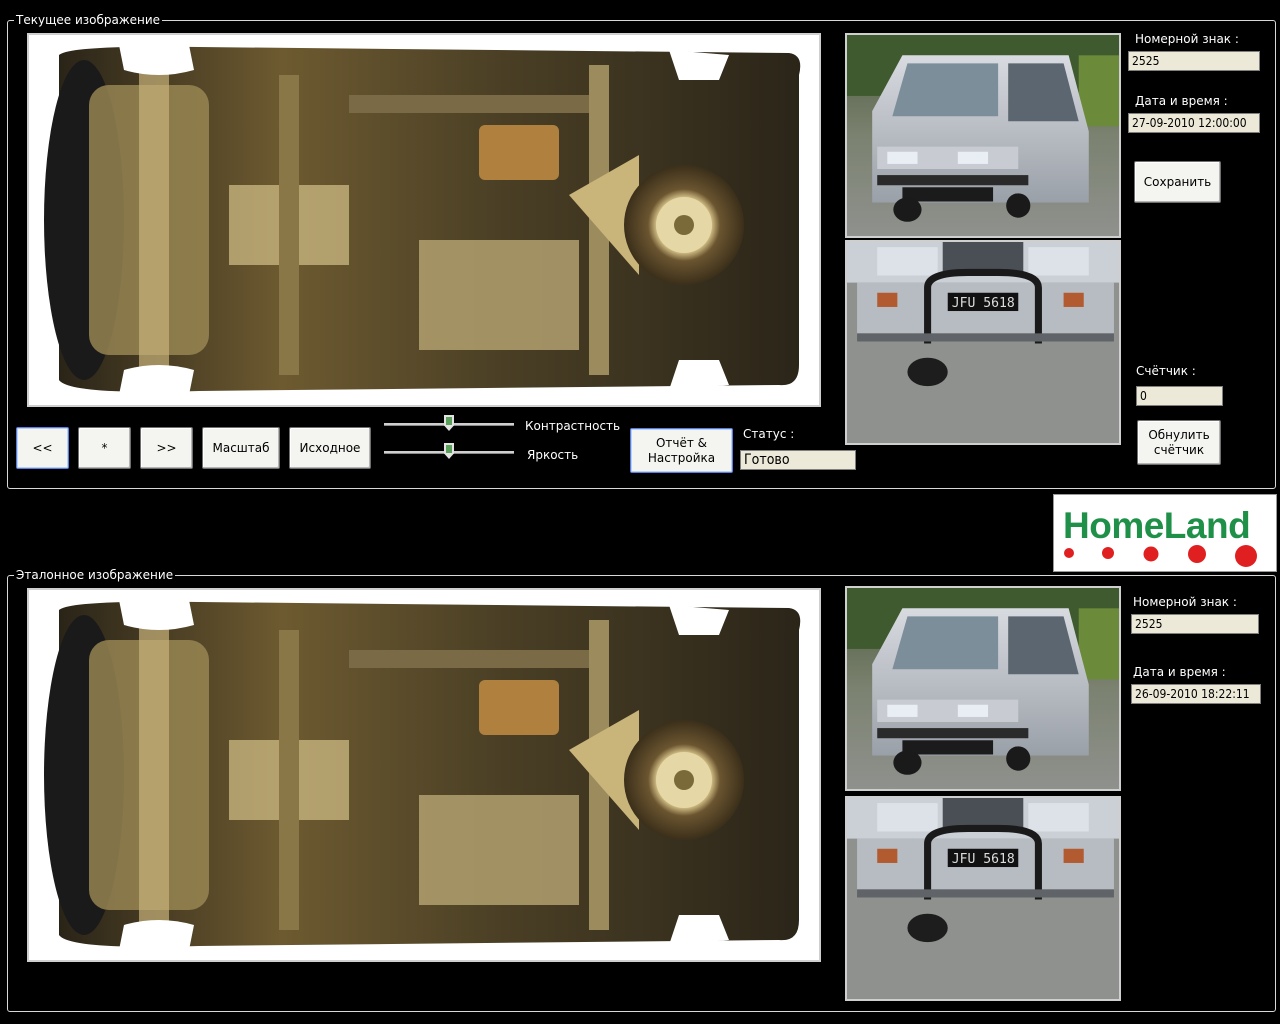 The width and height of the screenshot is (1280, 1024). What do you see at coordinates (95, 575) in the screenshot?
I see `reference-image-title: Эталонное изображение` at bounding box center [95, 575].